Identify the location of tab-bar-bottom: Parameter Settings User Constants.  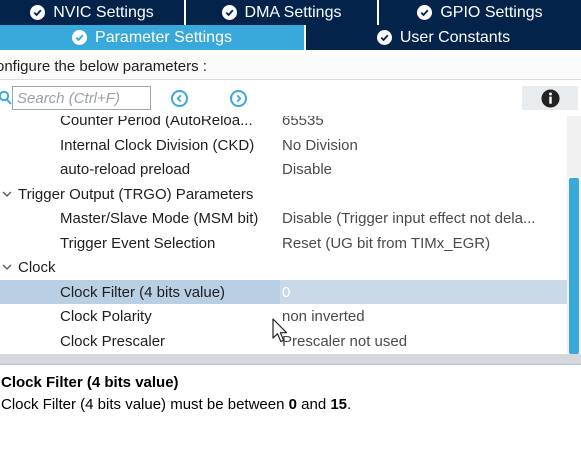
(290, 37).